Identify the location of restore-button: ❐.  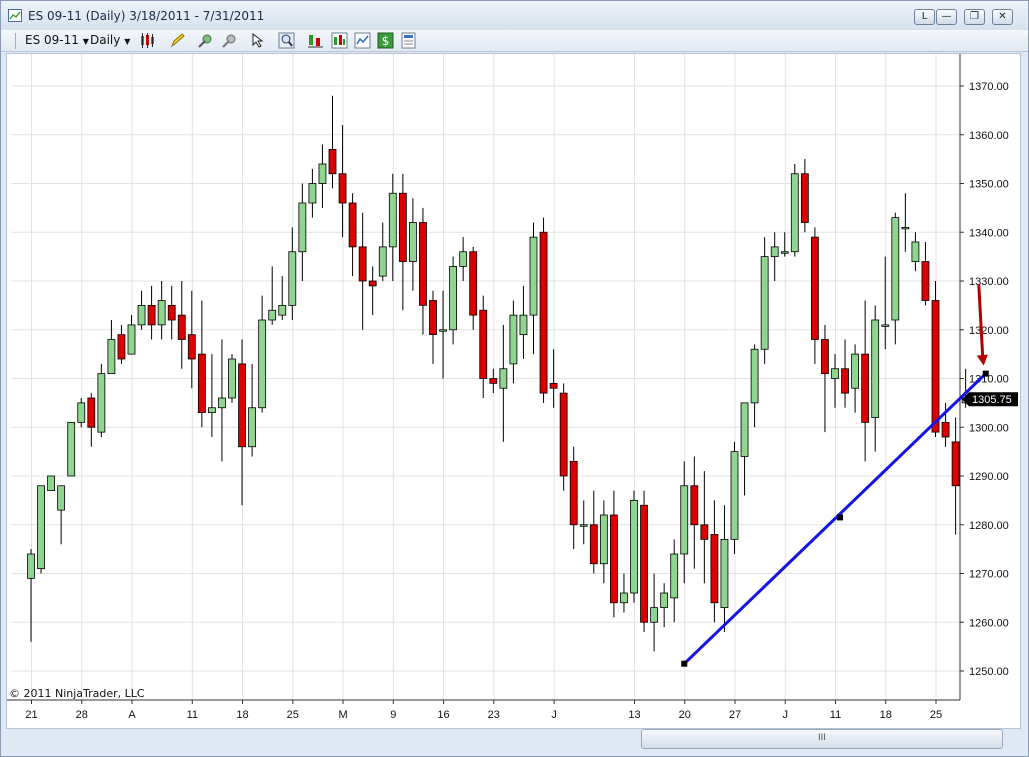
(974, 17).